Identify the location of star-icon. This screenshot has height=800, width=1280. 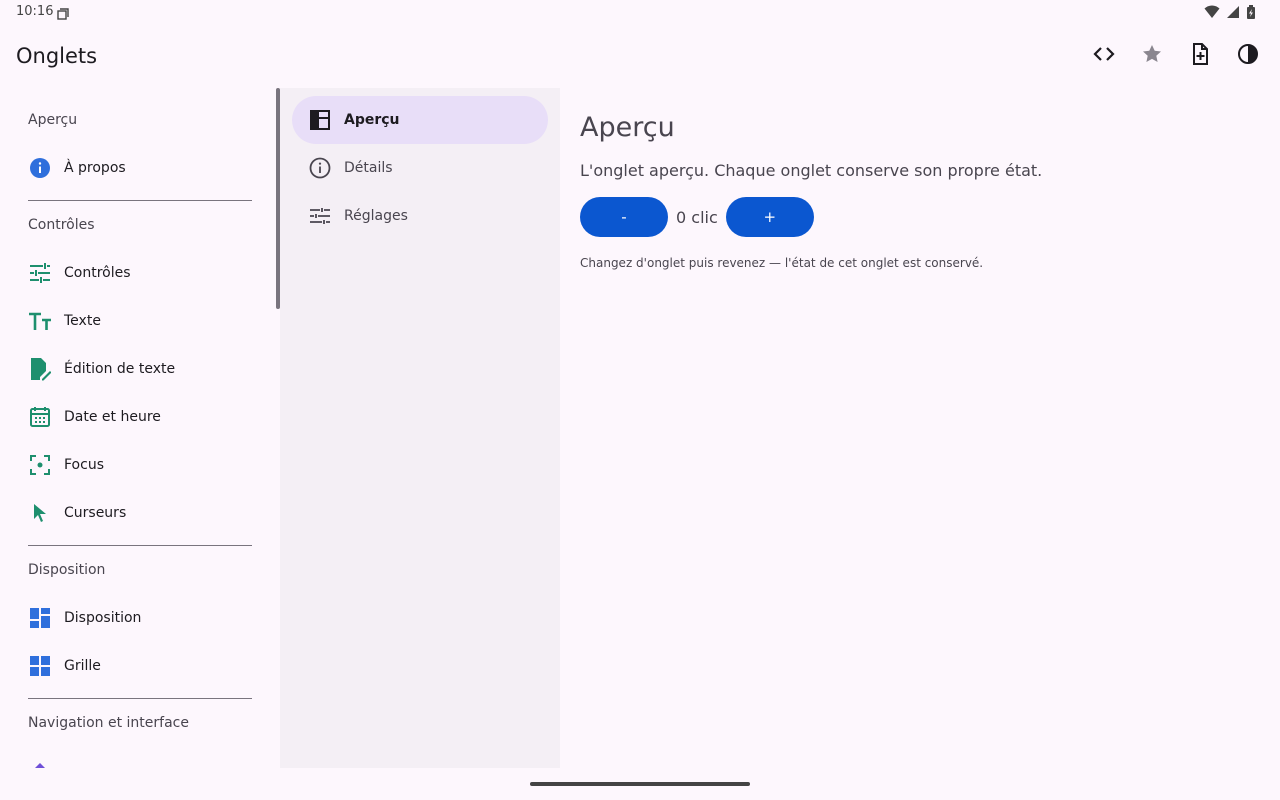
(1152, 56).